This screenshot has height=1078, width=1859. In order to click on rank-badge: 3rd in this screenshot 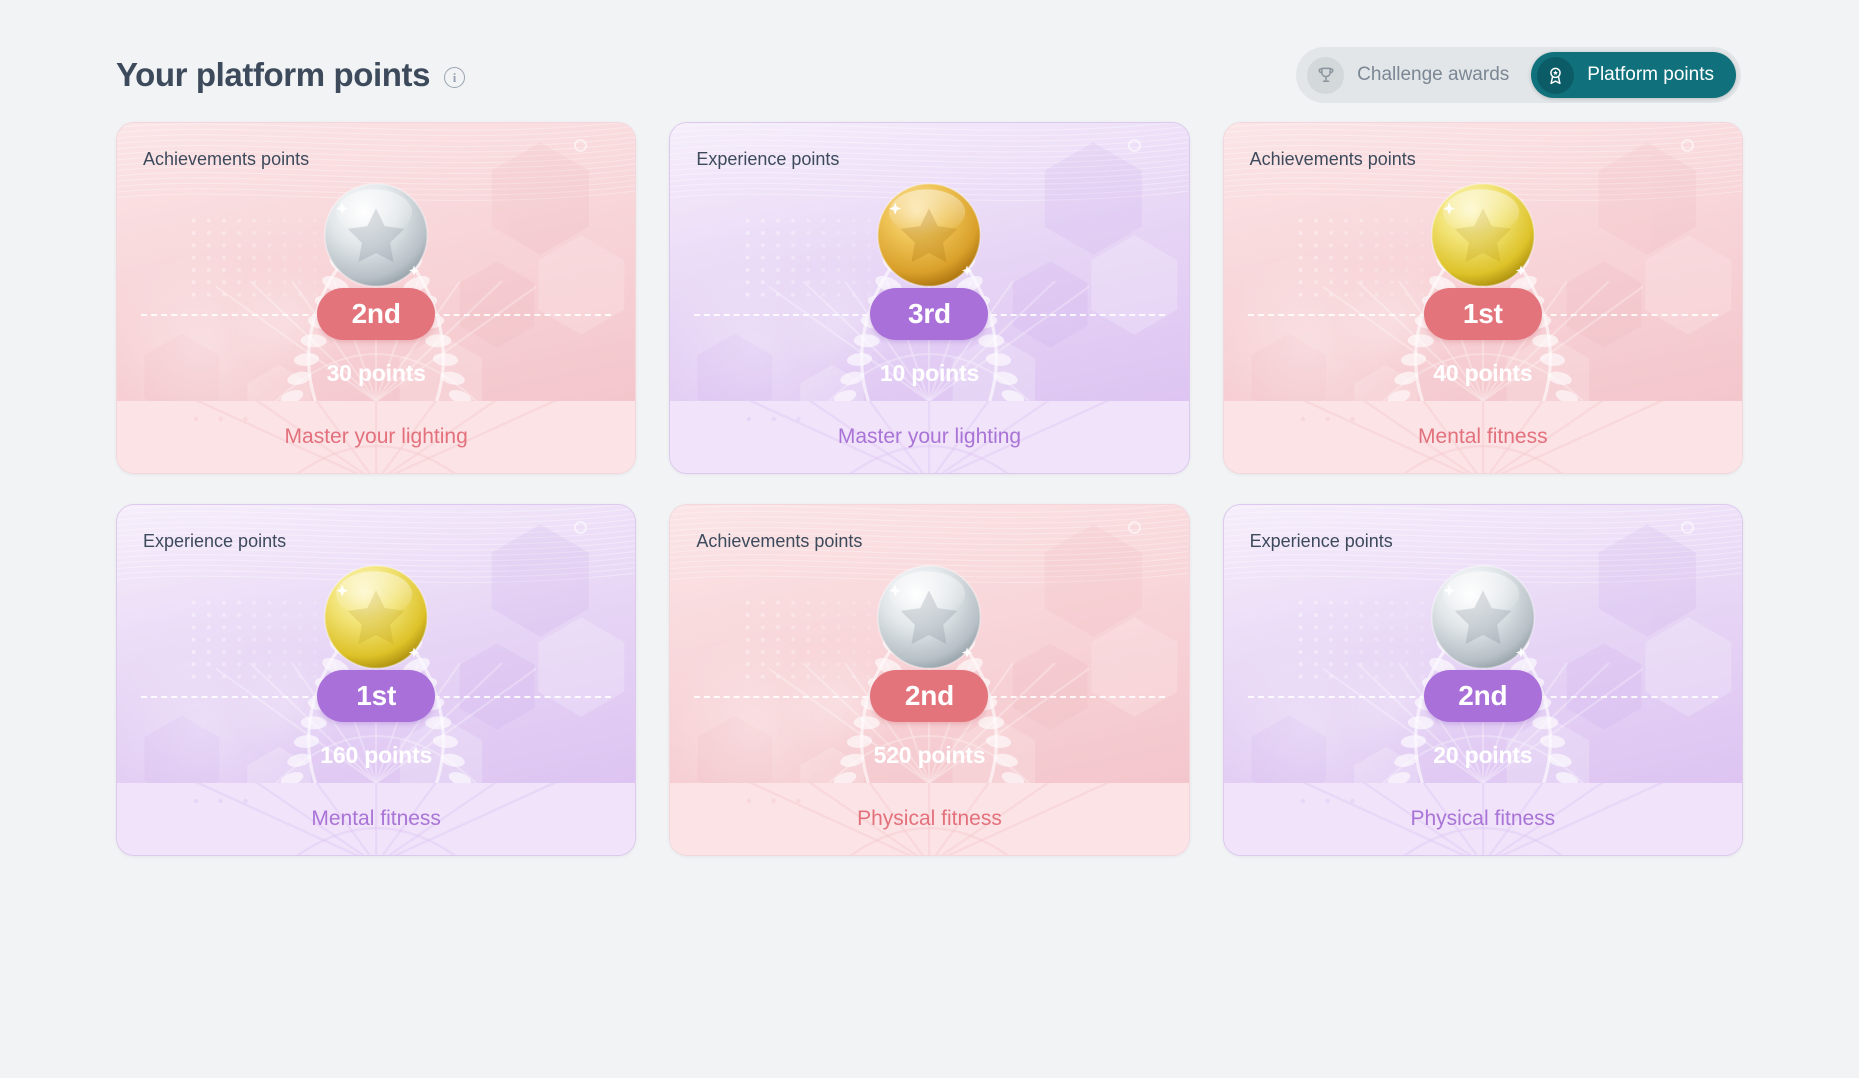, I will do `click(929, 314)`.